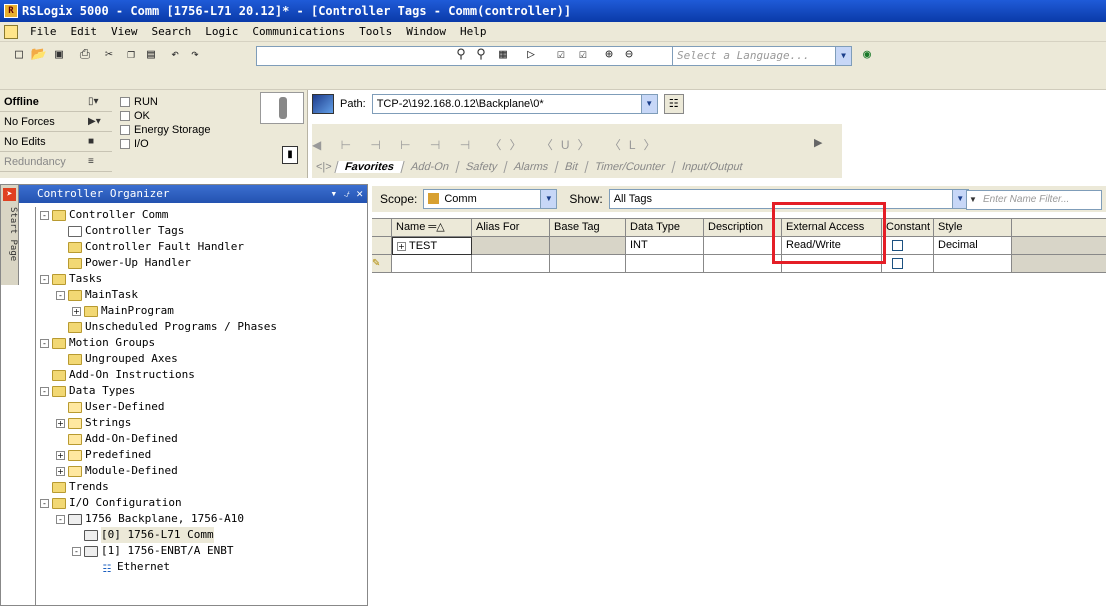 This screenshot has height=606, width=1106. Describe the element at coordinates (123, 311) in the screenshot. I see `tree-node: + MainProgram` at that location.